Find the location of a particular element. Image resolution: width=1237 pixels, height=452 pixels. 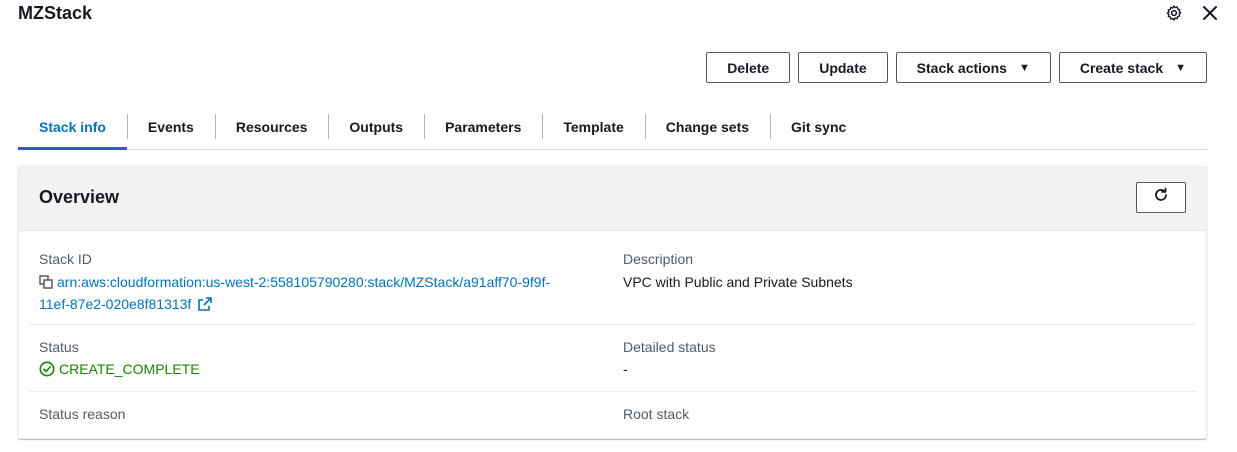

create-stack-label: Create stack is located at coordinates (1121, 67).